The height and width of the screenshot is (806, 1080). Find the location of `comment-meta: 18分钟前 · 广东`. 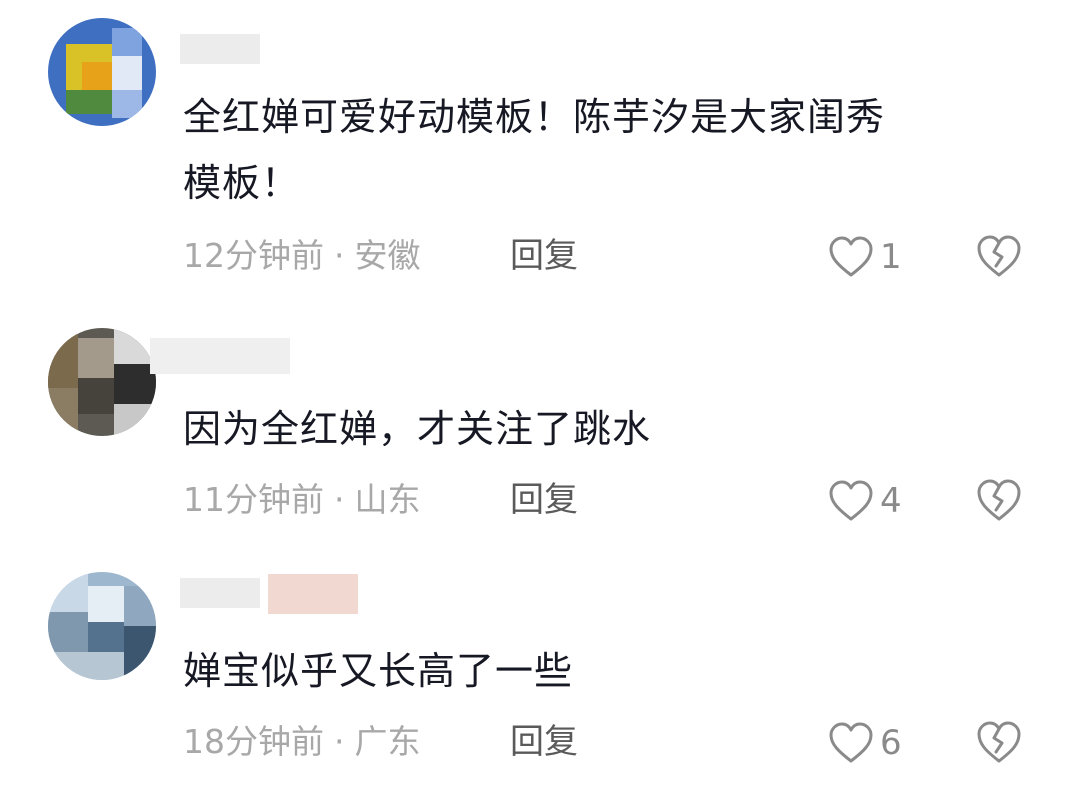

comment-meta: 18分钟前 · 广东 is located at coordinates (302, 742).